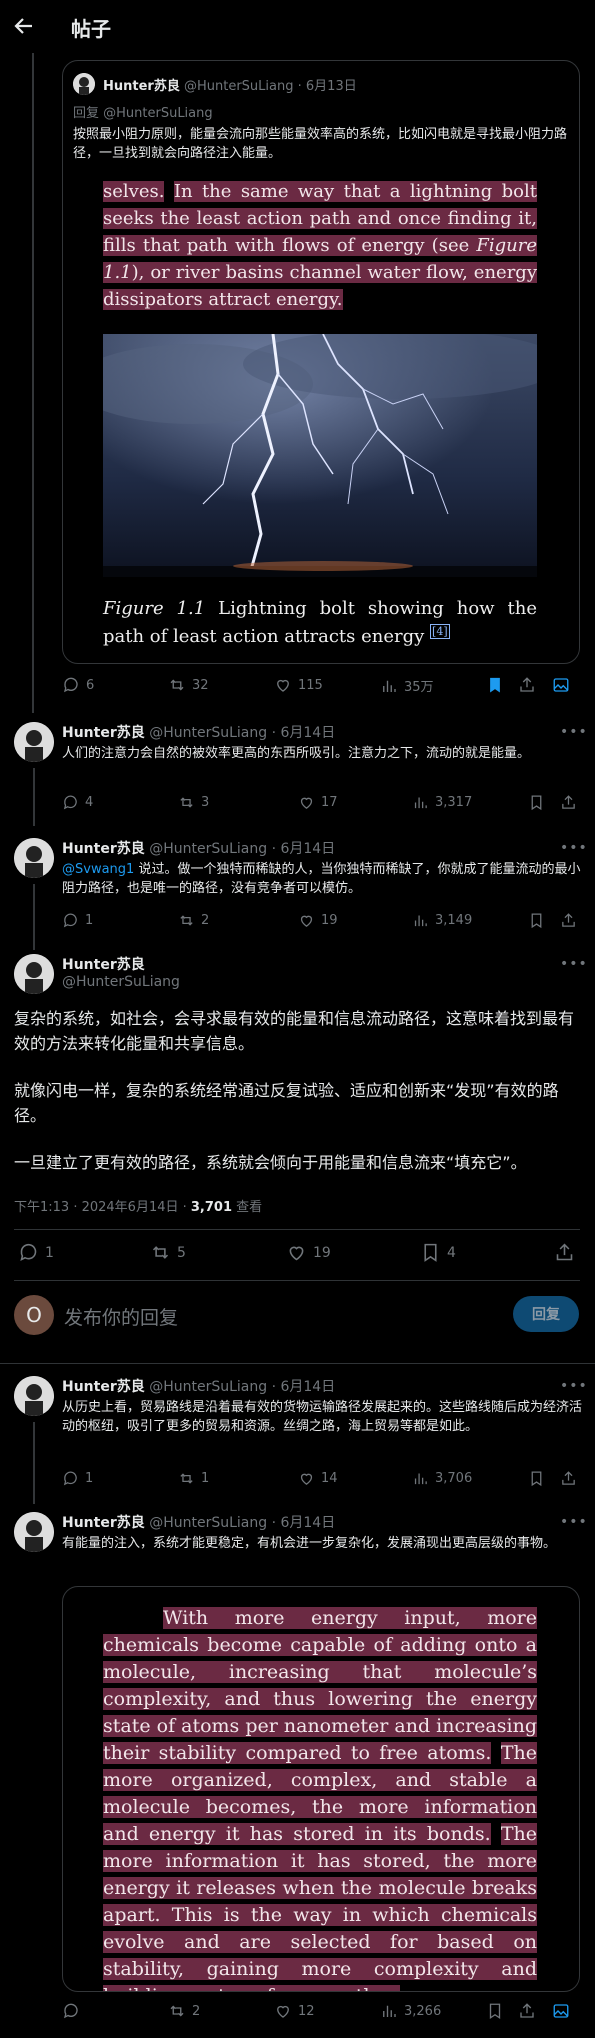 The image size is (595, 2038). I want to click on views-button: 3,317, so click(442, 802).